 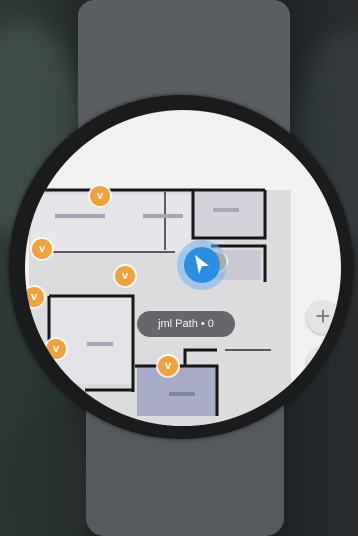 What do you see at coordinates (229, 214) in the screenshot?
I see `room-top-right` at bounding box center [229, 214].